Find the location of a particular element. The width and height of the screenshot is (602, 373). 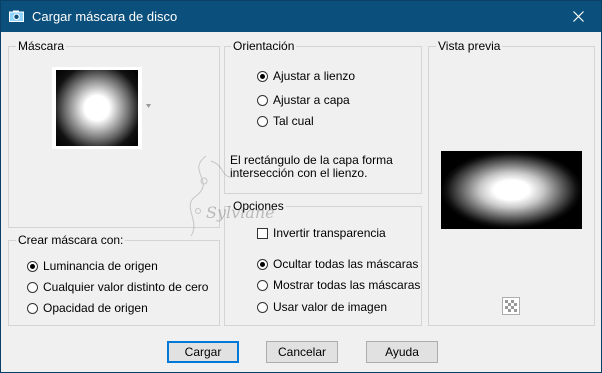

radio-luminancia-label: Luminancia de origen is located at coordinates (100, 266).